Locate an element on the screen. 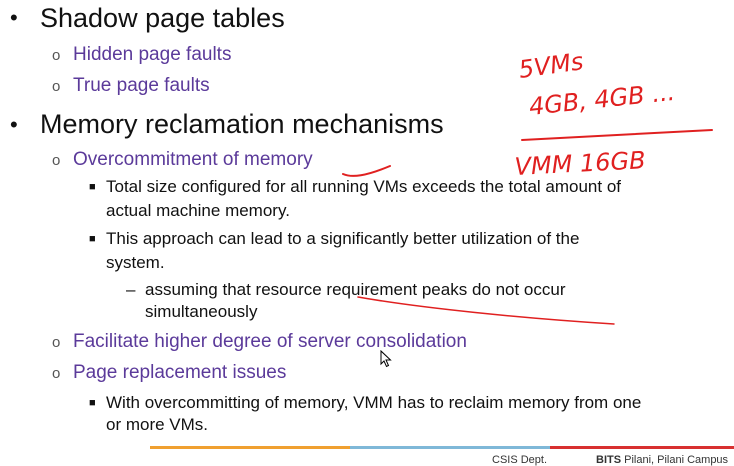  text-assuming-line2: simultaneously is located at coordinates (201, 311).